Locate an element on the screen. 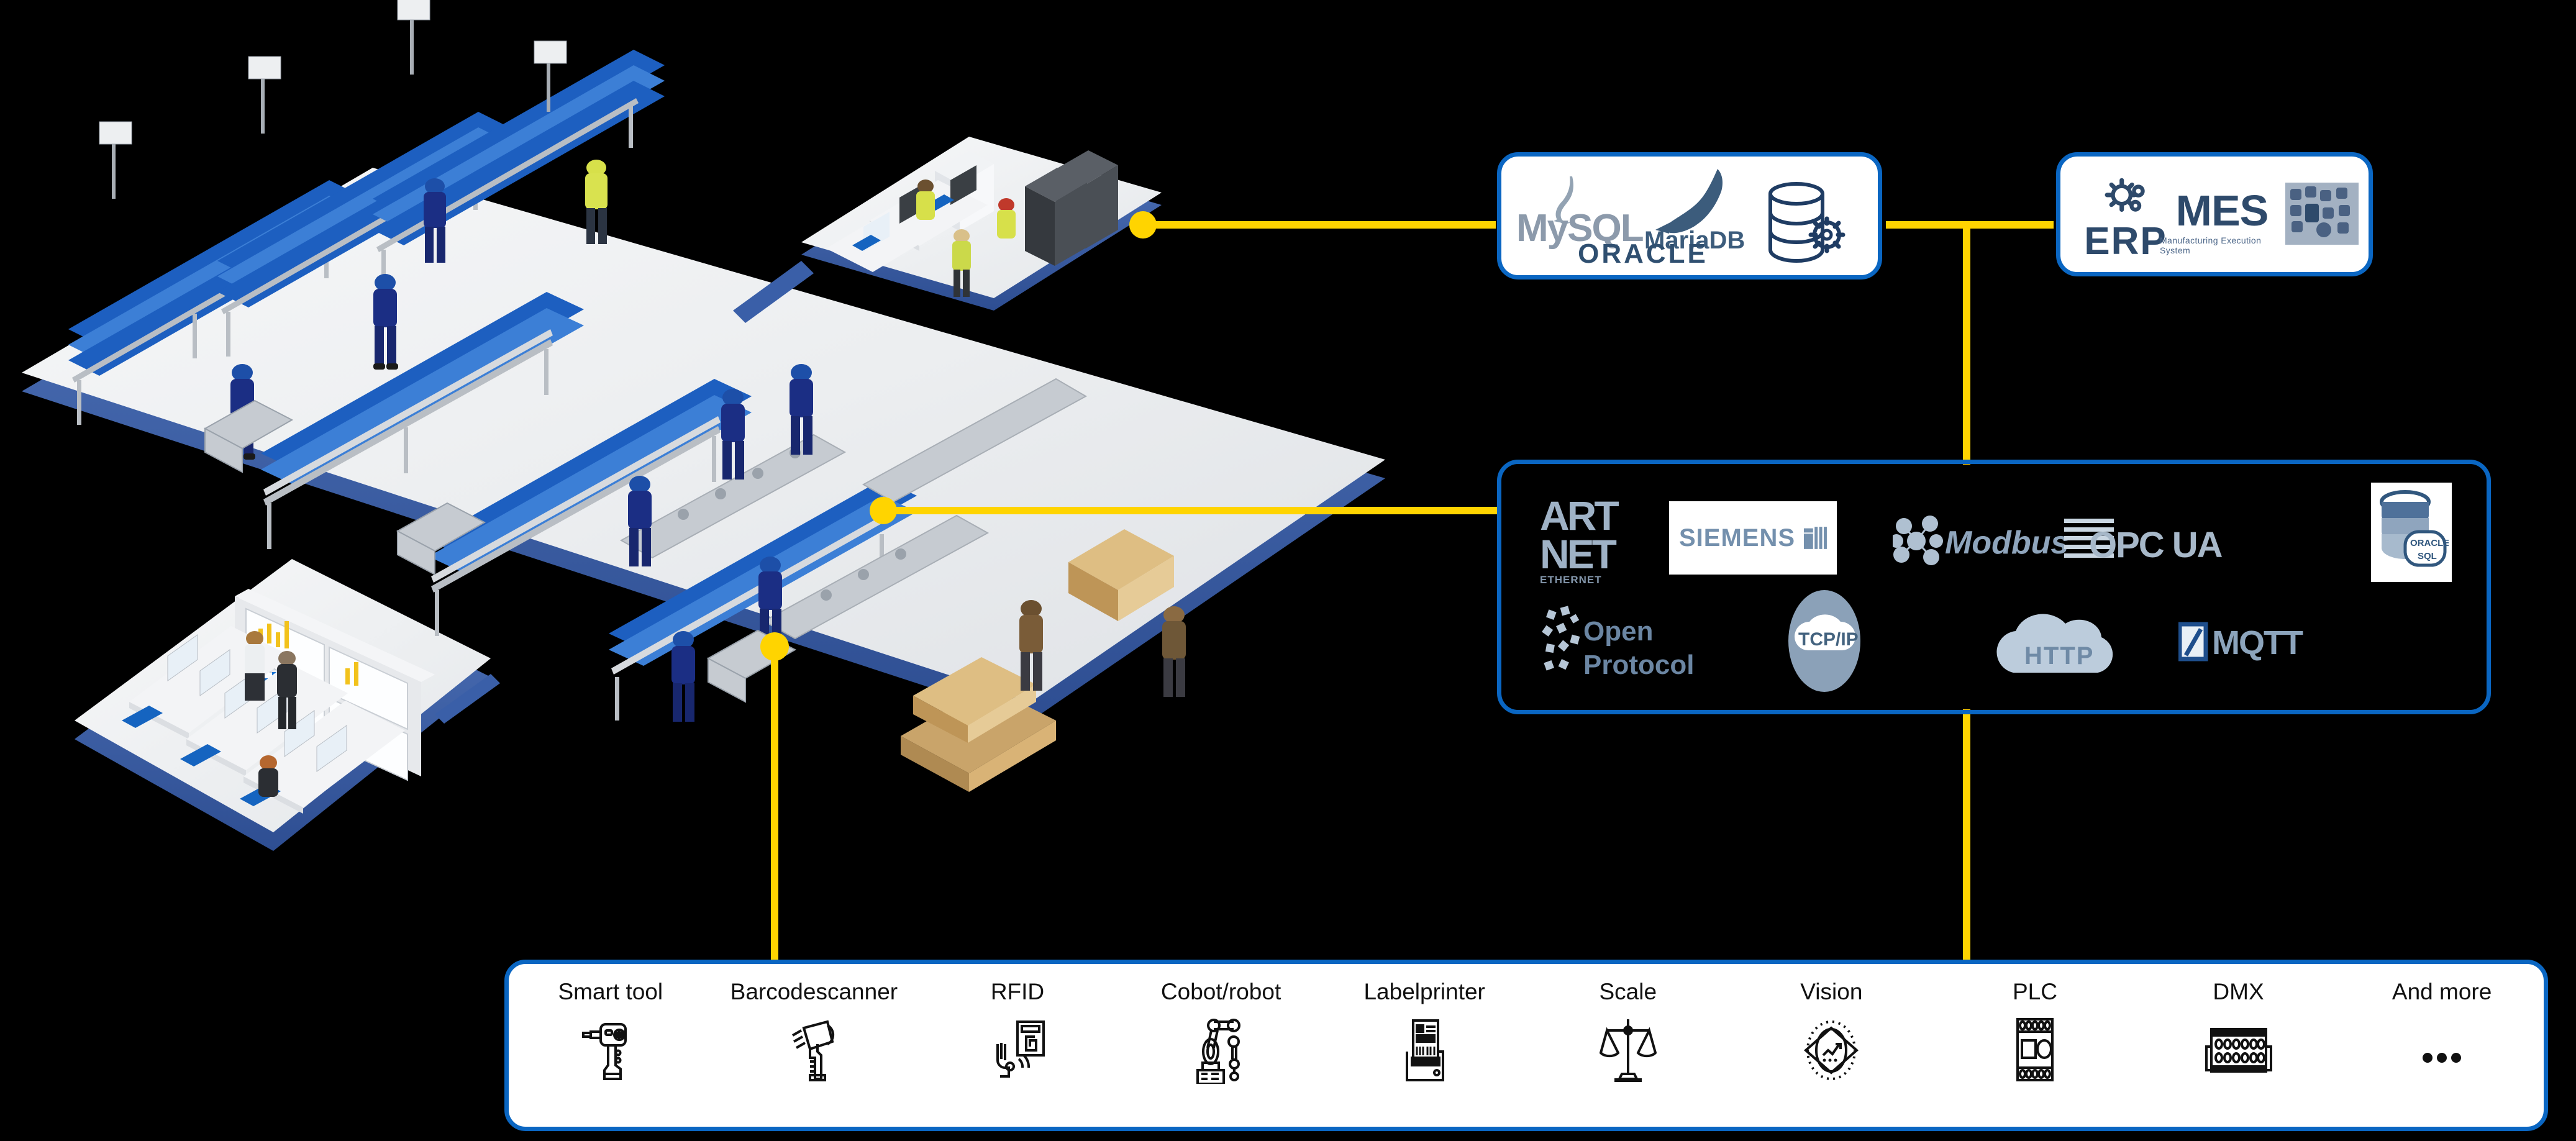 This screenshot has width=2576, height=1141. oracle-logo: ORACLE is located at coordinates (1643, 254).